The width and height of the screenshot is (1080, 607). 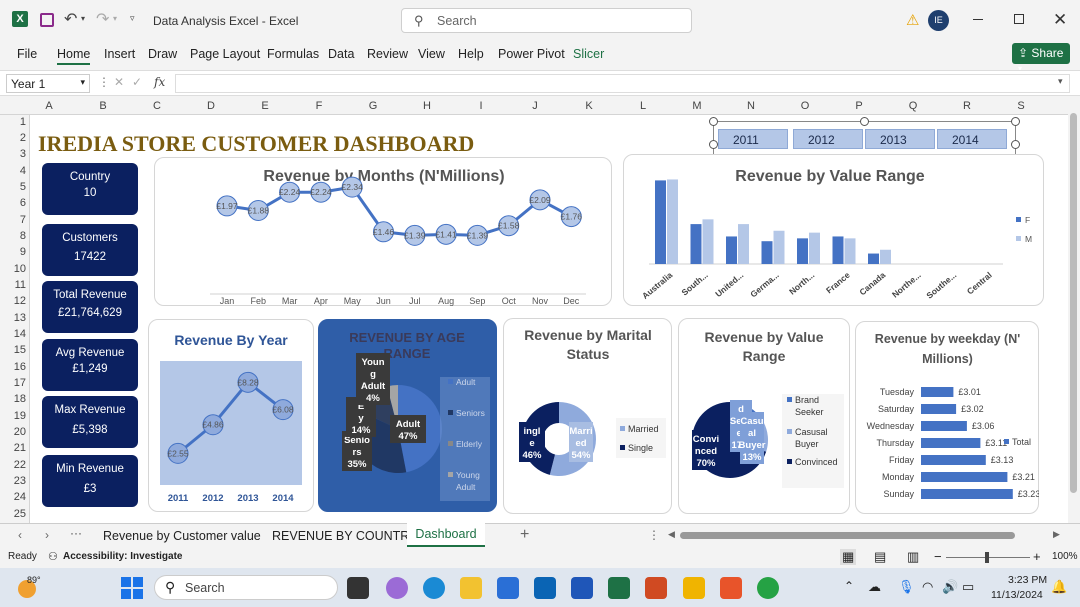 What do you see at coordinates (13, 350) in the screenshot?
I see `row-header: 15` at bounding box center [13, 350].